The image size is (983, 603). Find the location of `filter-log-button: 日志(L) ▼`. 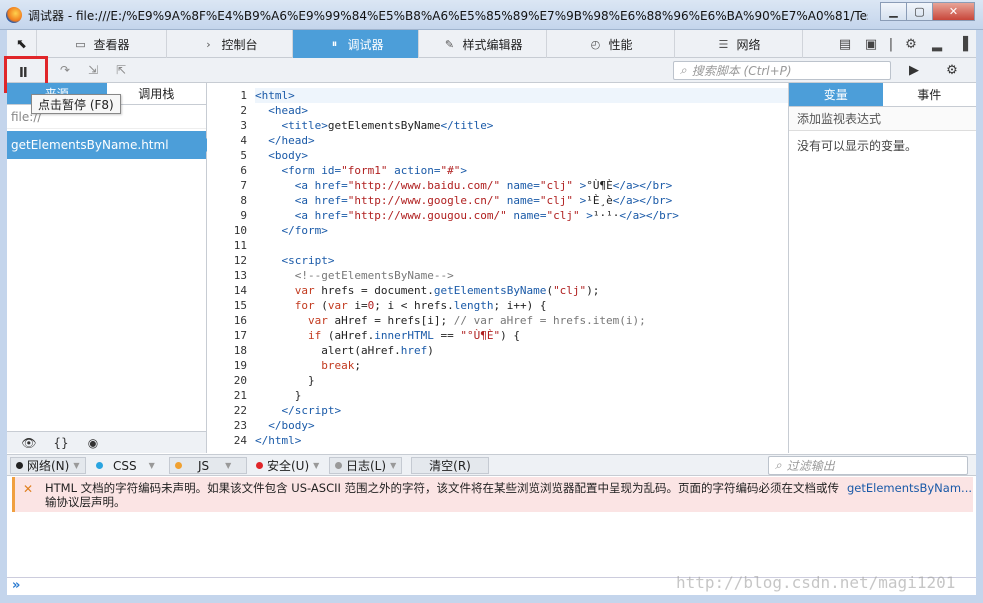

filter-log-button: 日志(L) ▼ is located at coordinates (366, 465).